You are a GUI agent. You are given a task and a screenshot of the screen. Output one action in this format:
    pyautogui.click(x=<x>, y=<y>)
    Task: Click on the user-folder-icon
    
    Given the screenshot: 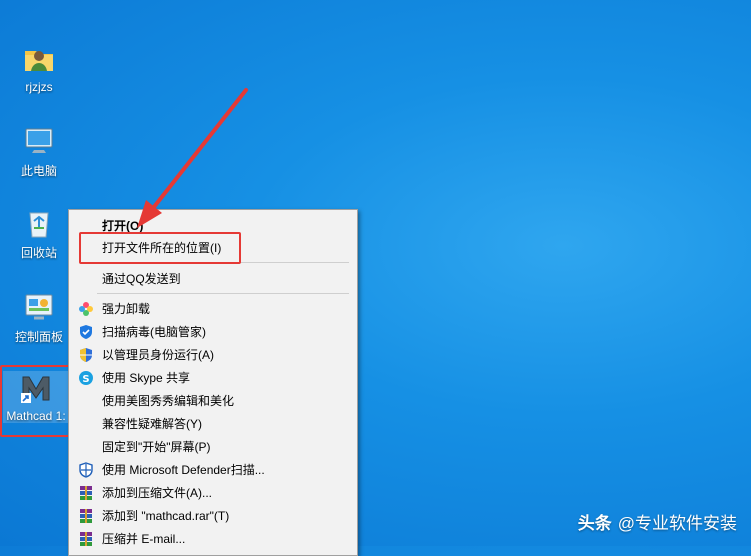 What is the action you would take?
    pyautogui.click(x=39, y=59)
    